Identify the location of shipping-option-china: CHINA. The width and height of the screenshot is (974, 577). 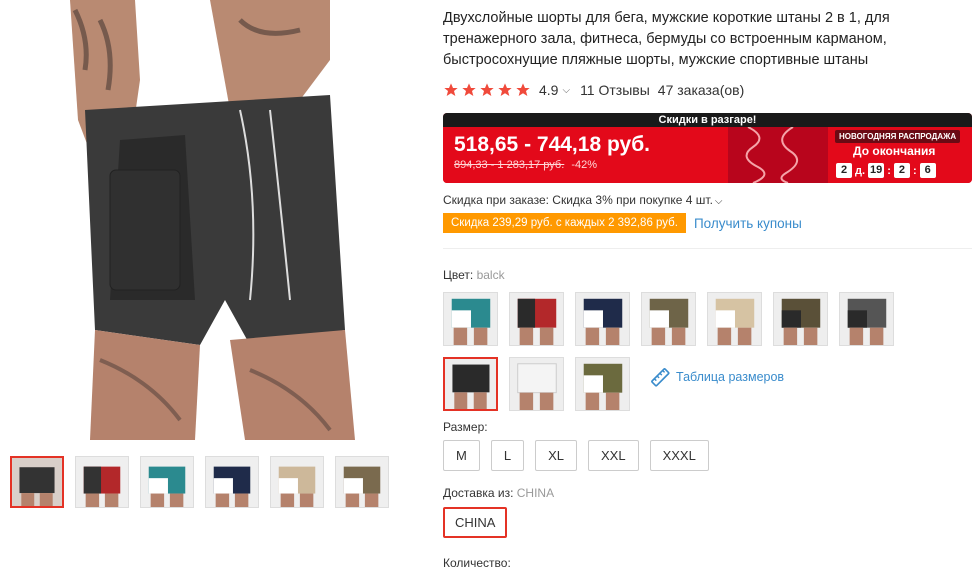
(475, 522).